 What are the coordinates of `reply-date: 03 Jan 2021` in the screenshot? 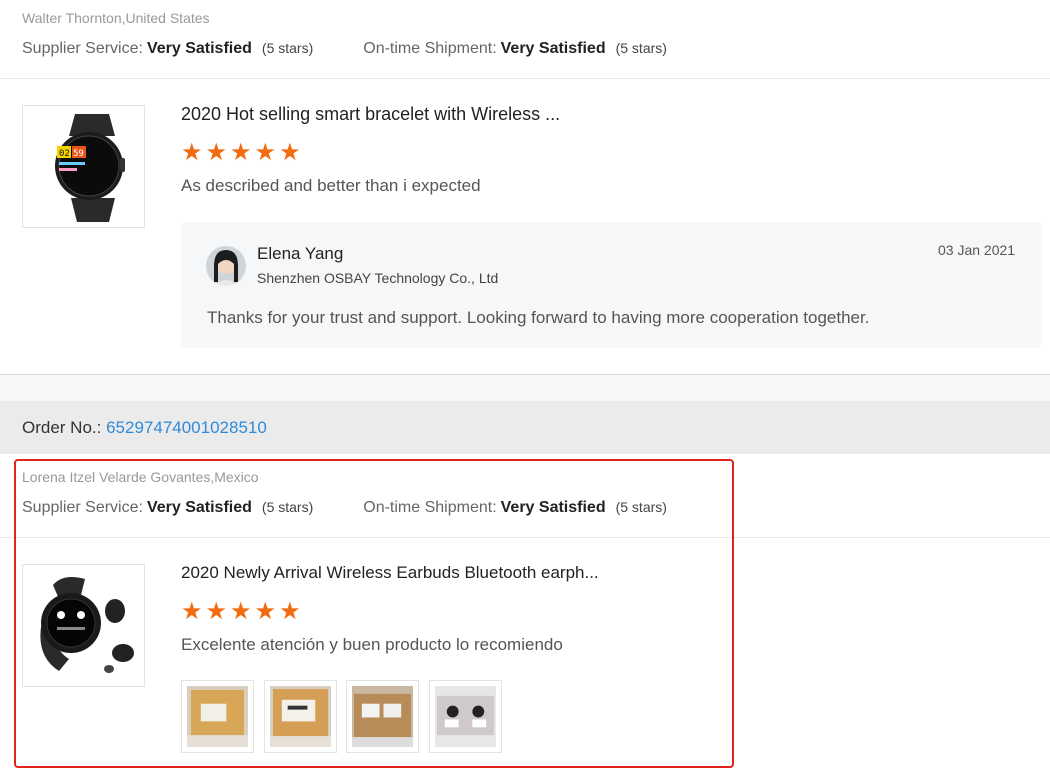 It's located at (977, 250).